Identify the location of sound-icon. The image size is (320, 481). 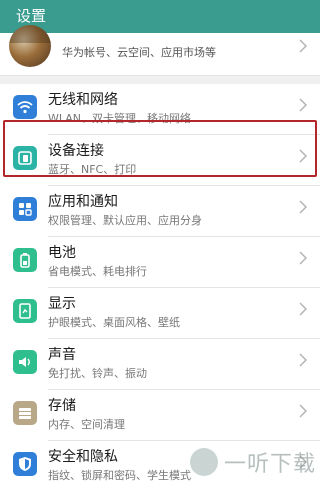
(25, 362).